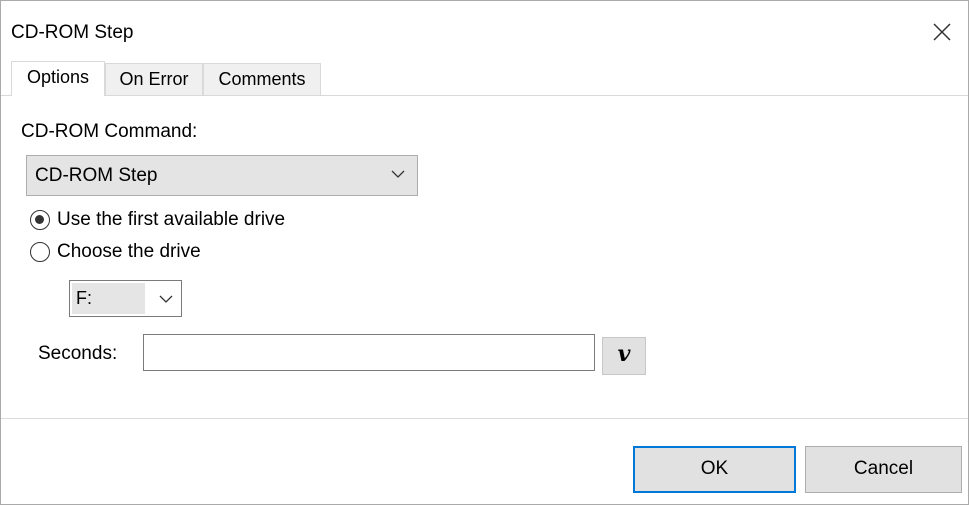  Describe the element at coordinates (171, 219) in the screenshot. I see `radio-first-drive-label: Use the first available drive` at that location.